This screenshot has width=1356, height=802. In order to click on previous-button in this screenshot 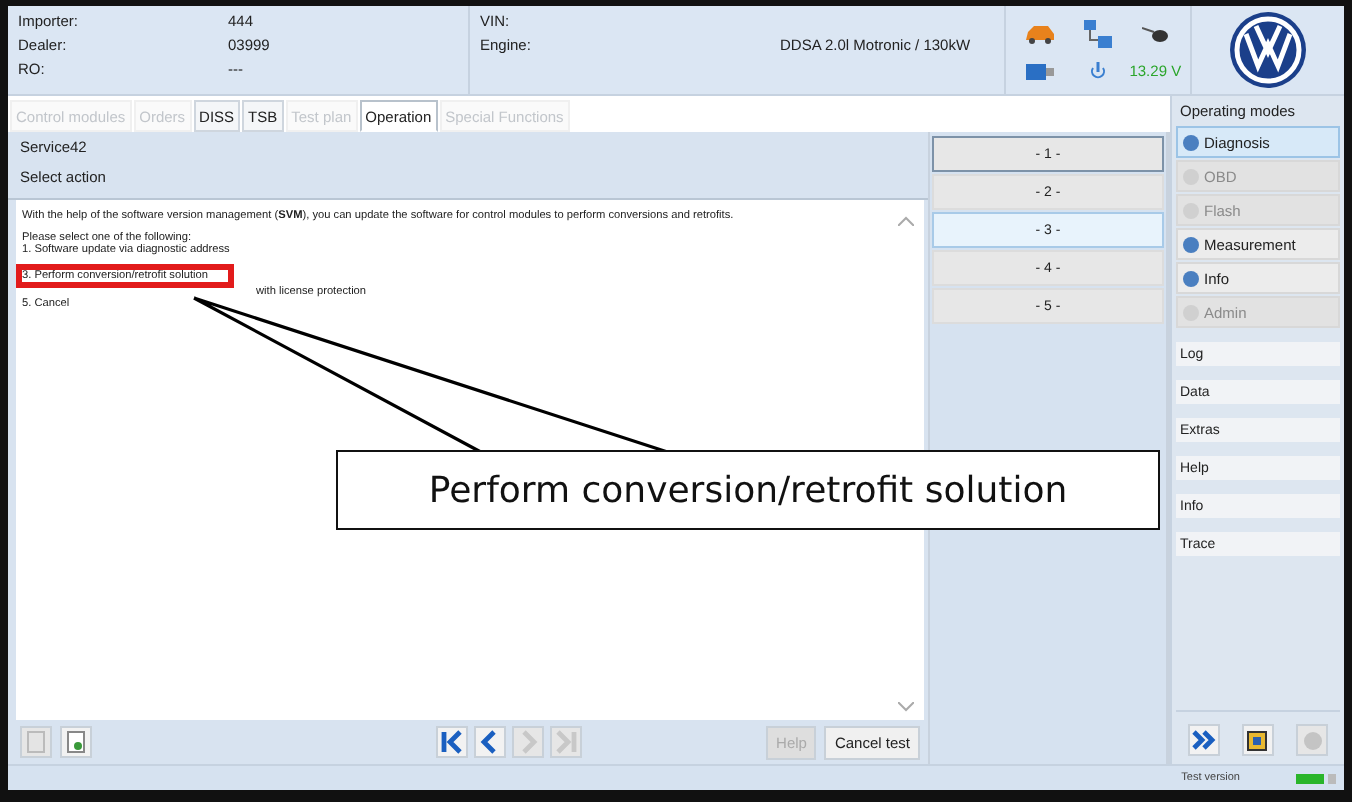, I will do `click(490, 742)`.